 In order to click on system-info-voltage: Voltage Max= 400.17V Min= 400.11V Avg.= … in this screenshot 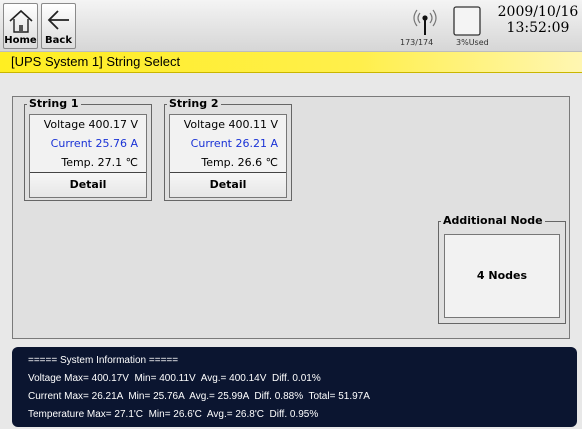, I will do `click(174, 378)`.